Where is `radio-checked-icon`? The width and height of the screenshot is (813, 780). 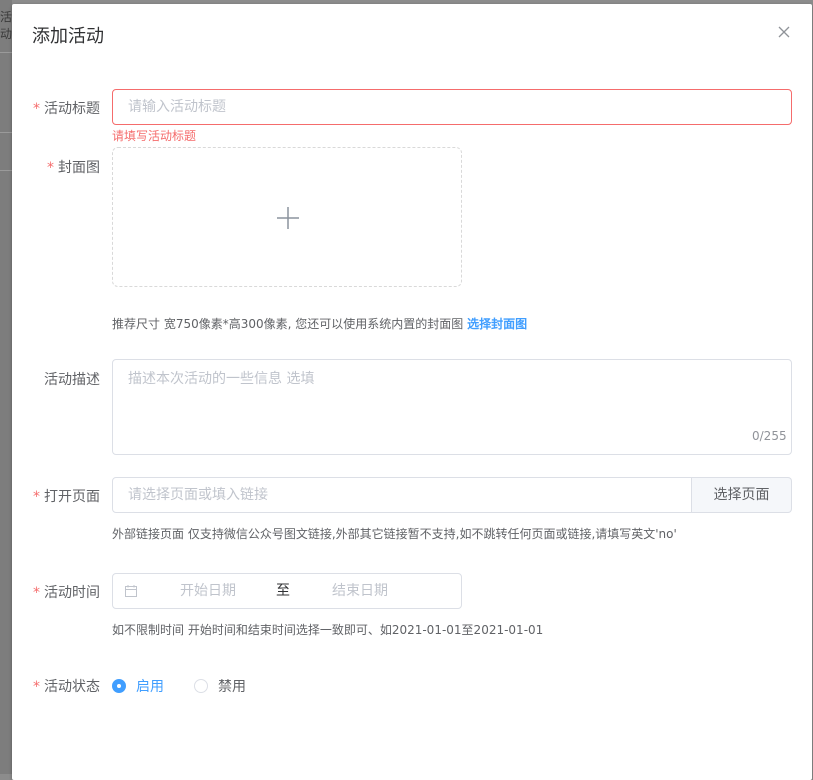 radio-checked-icon is located at coordinates (119, 686).